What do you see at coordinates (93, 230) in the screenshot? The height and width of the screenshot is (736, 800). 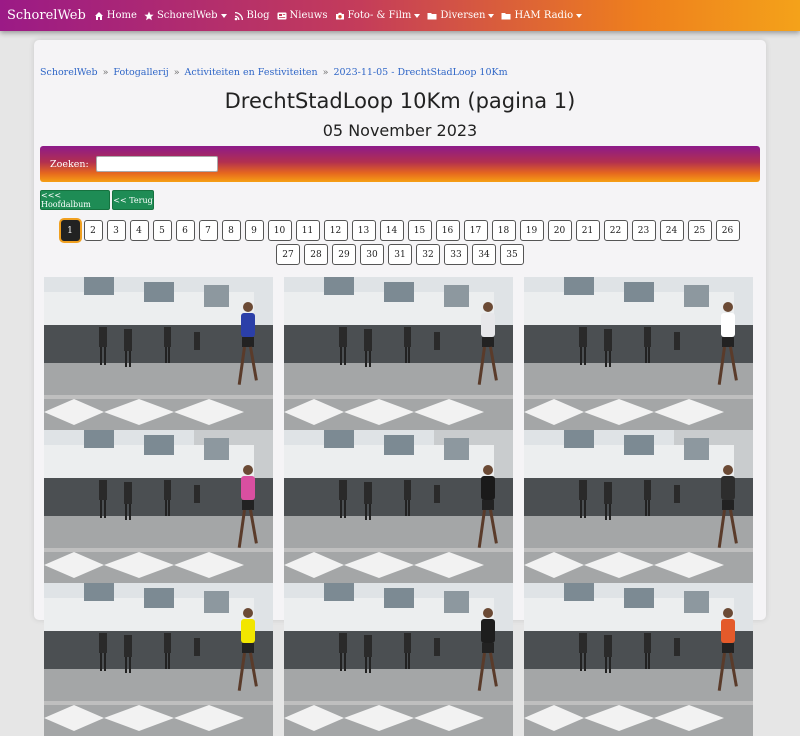 I see `page-button-2: 2` at bounding box center [93, 230].